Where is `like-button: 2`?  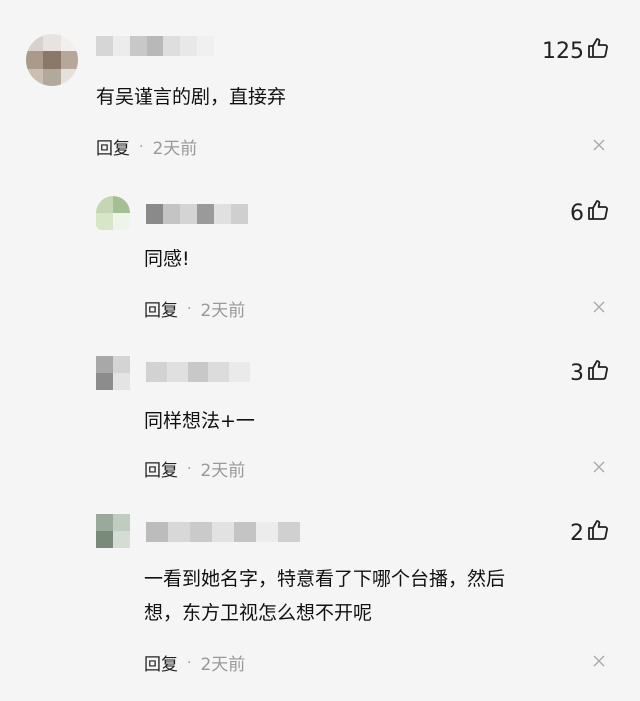 like-button: 2 is located at coordinates (590, 533).